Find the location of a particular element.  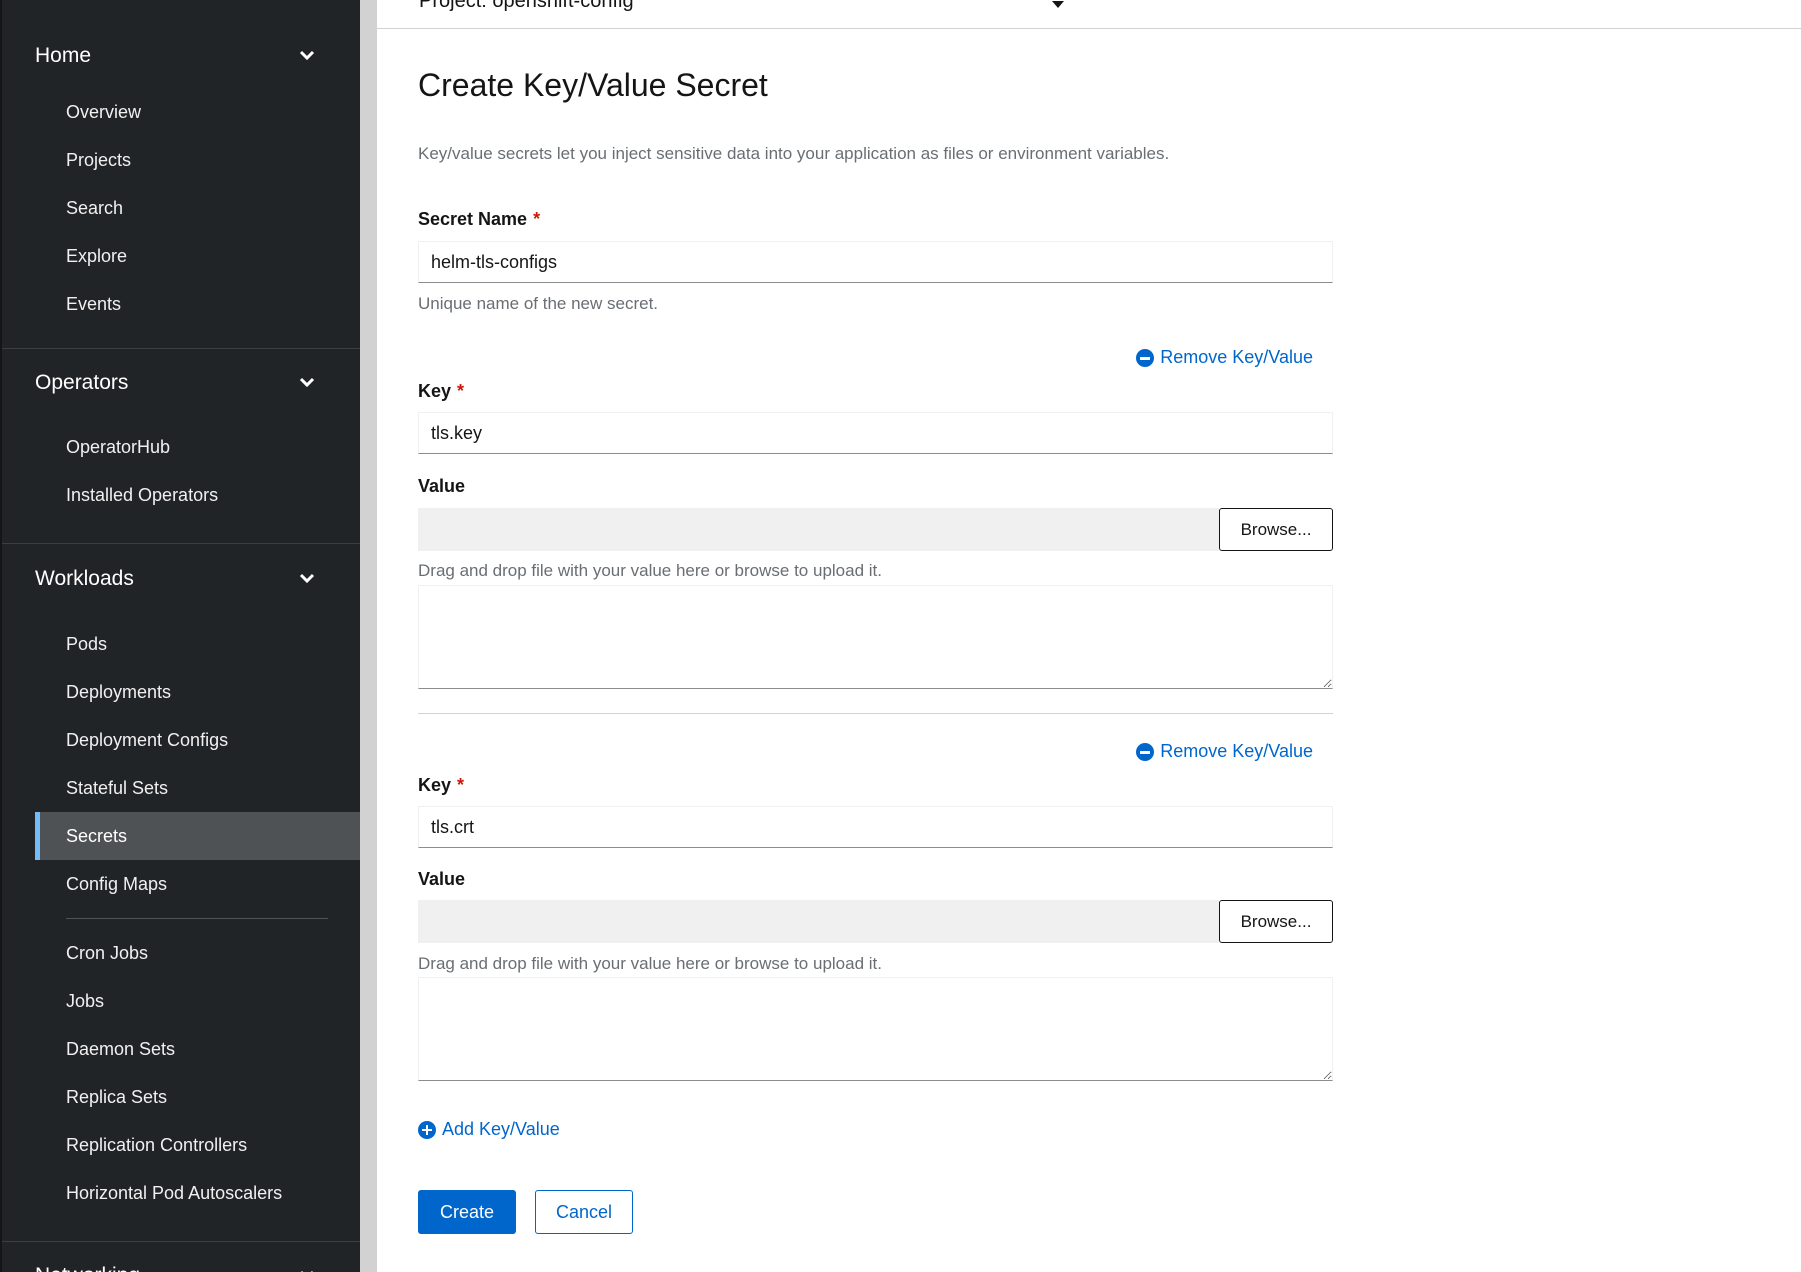

sidebar-item-label: Overview is located at coordinates (104, 111).